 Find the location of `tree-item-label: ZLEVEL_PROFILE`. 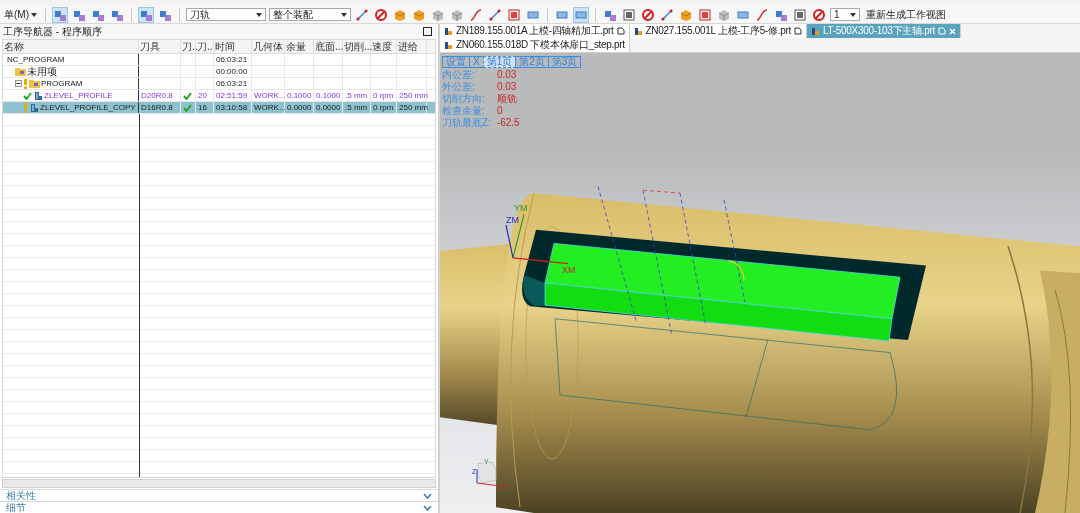

tree-item-label: ZLEVEL_PROFILE is located at coordinates (78, 95).